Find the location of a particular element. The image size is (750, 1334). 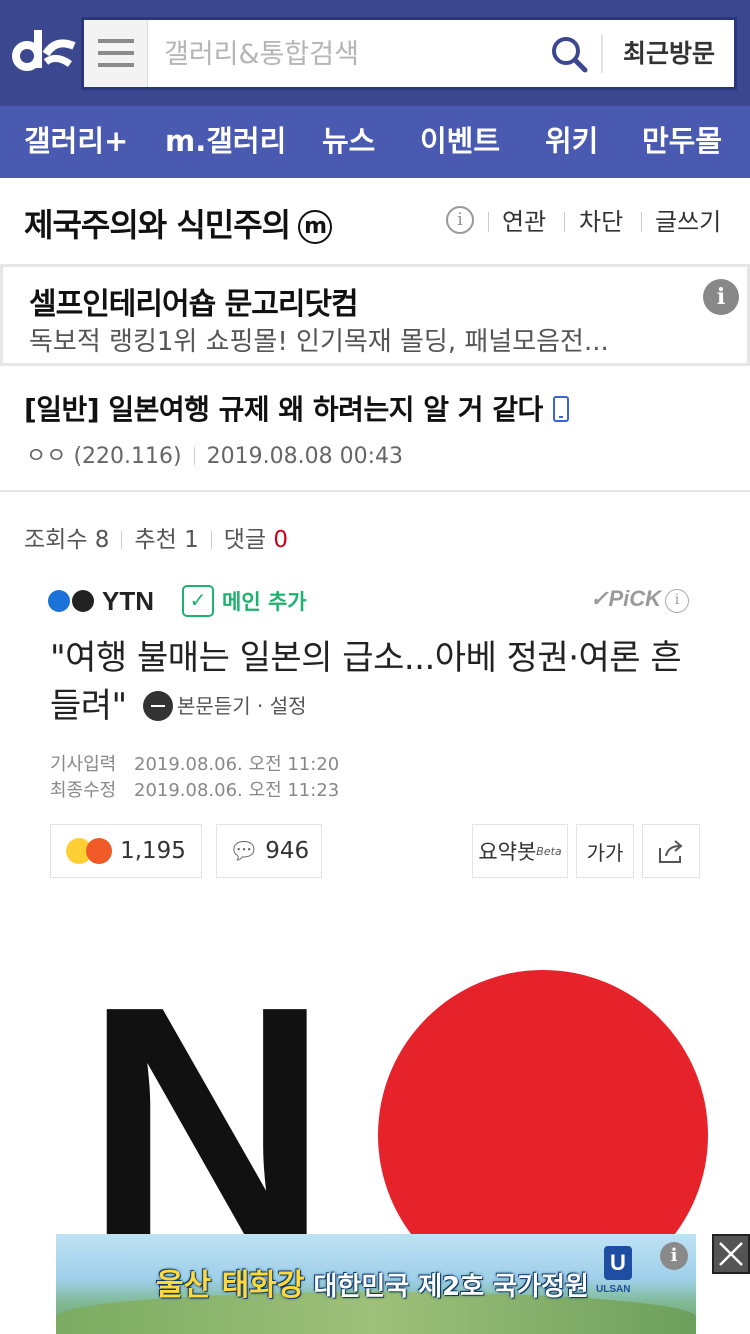

news-source: YTN is located at coordinates (128, 600).